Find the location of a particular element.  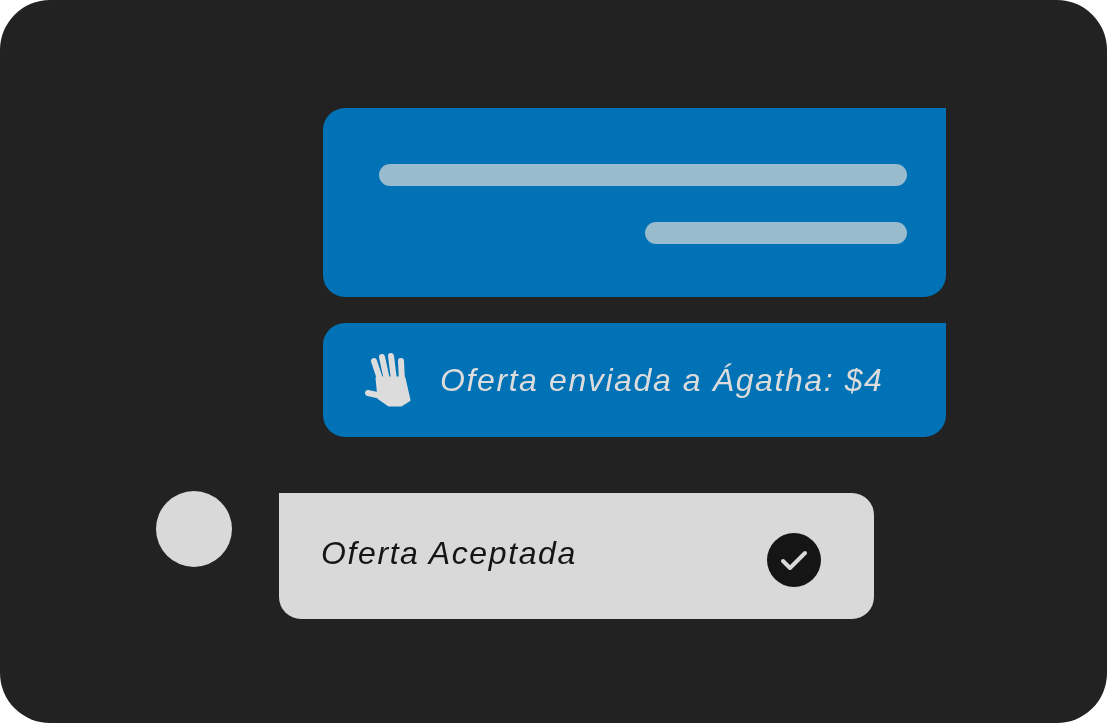

status-message: Oferta Aceptada is located at coordinates (449, 553).